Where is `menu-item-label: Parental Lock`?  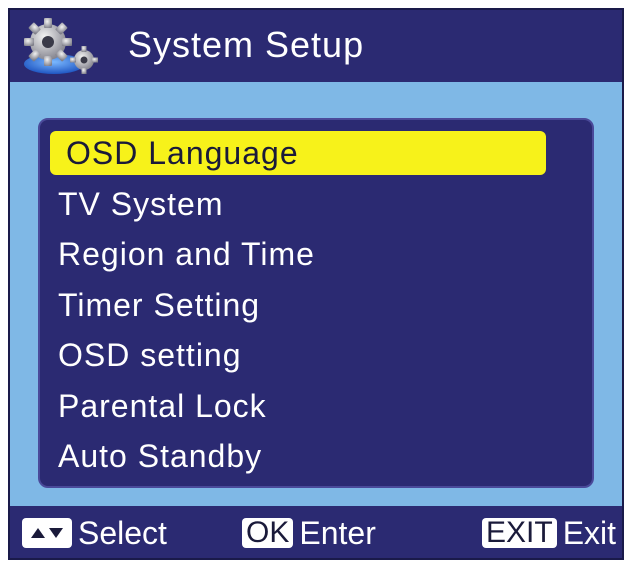 menu-item-label: Parental Lock is located at coordinates (162, 405).